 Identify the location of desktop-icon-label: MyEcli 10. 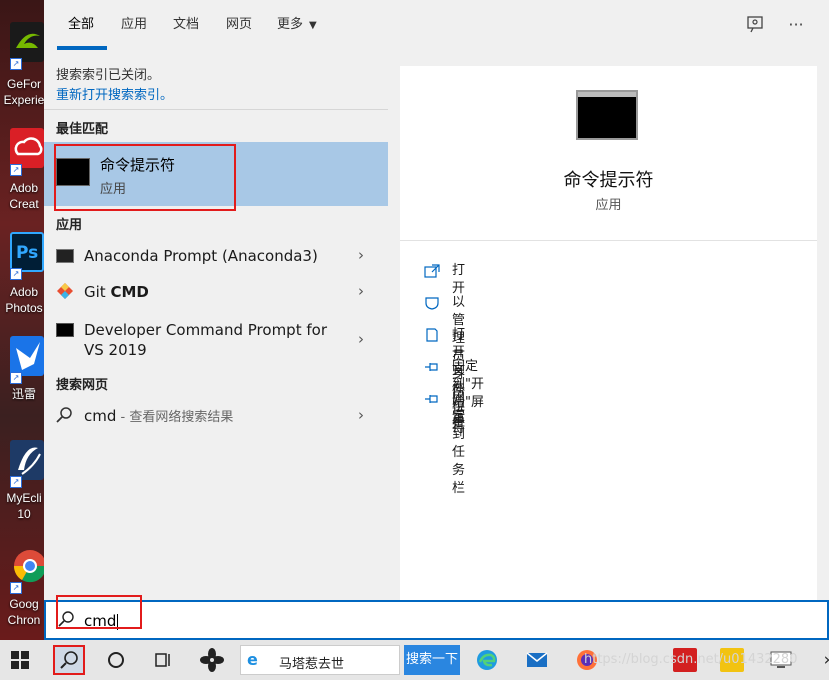
(24, 506).